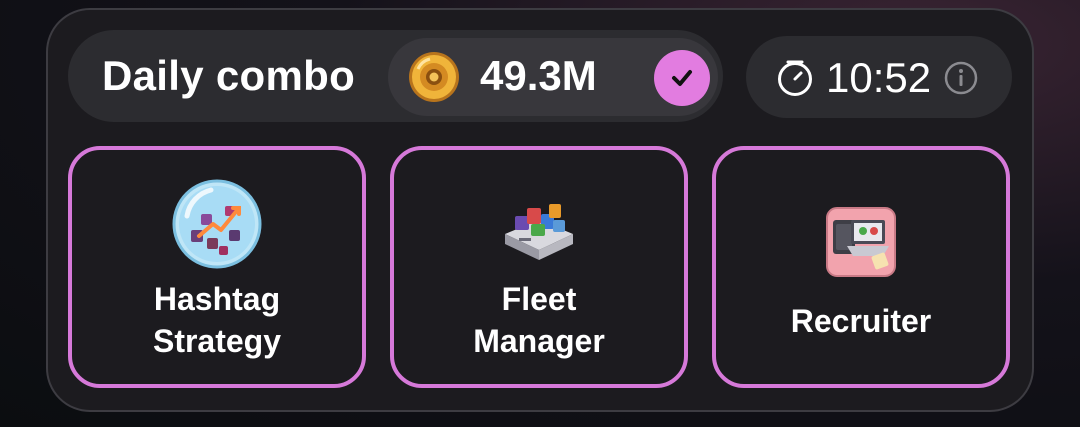 The height and width of the screenshot is (427, 1080). What do you see at coordinates (434, 77) in the screenshot?
I see `coin-icon` at bounding box center [434, 77].